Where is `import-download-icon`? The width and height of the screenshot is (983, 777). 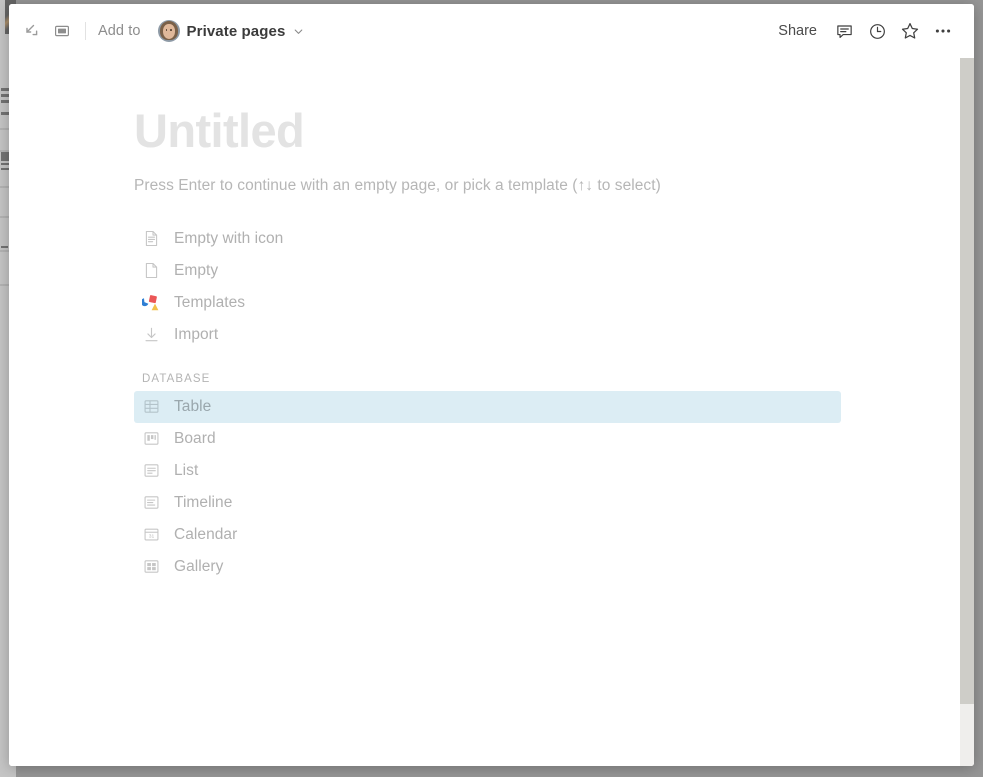 import-download-icon is located at coordinates (151, 335).